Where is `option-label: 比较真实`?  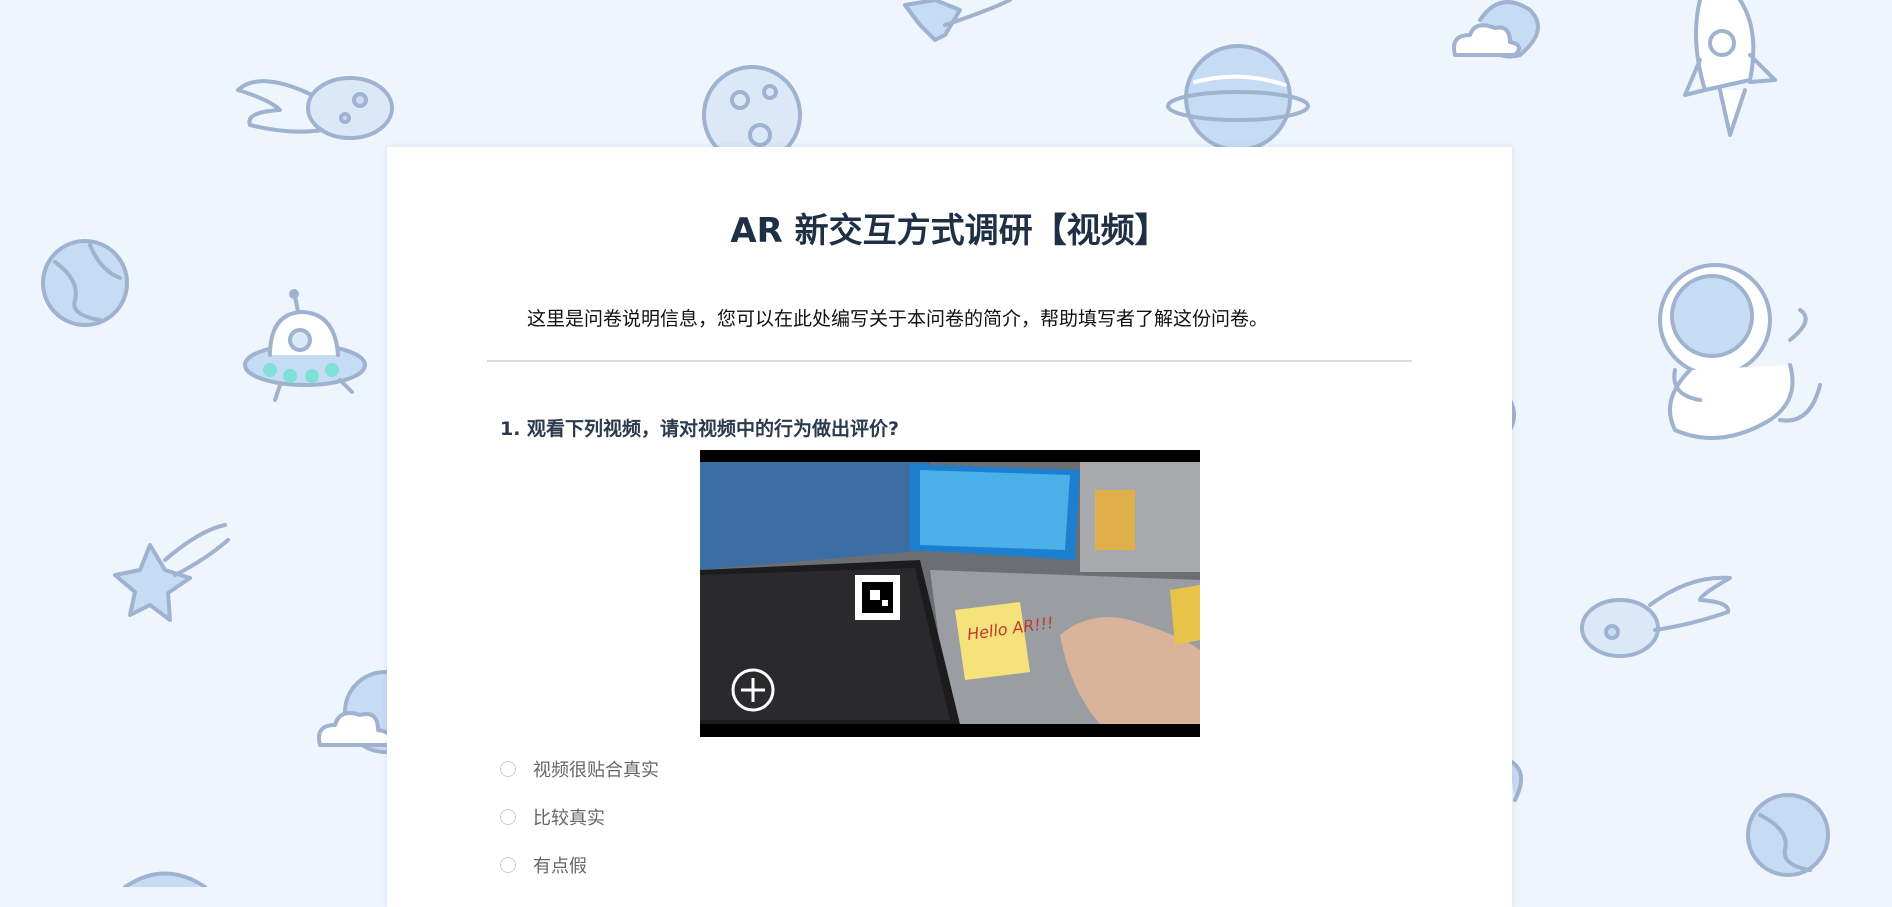
option-label: 比较真实 is located at coordinates (569, 818).